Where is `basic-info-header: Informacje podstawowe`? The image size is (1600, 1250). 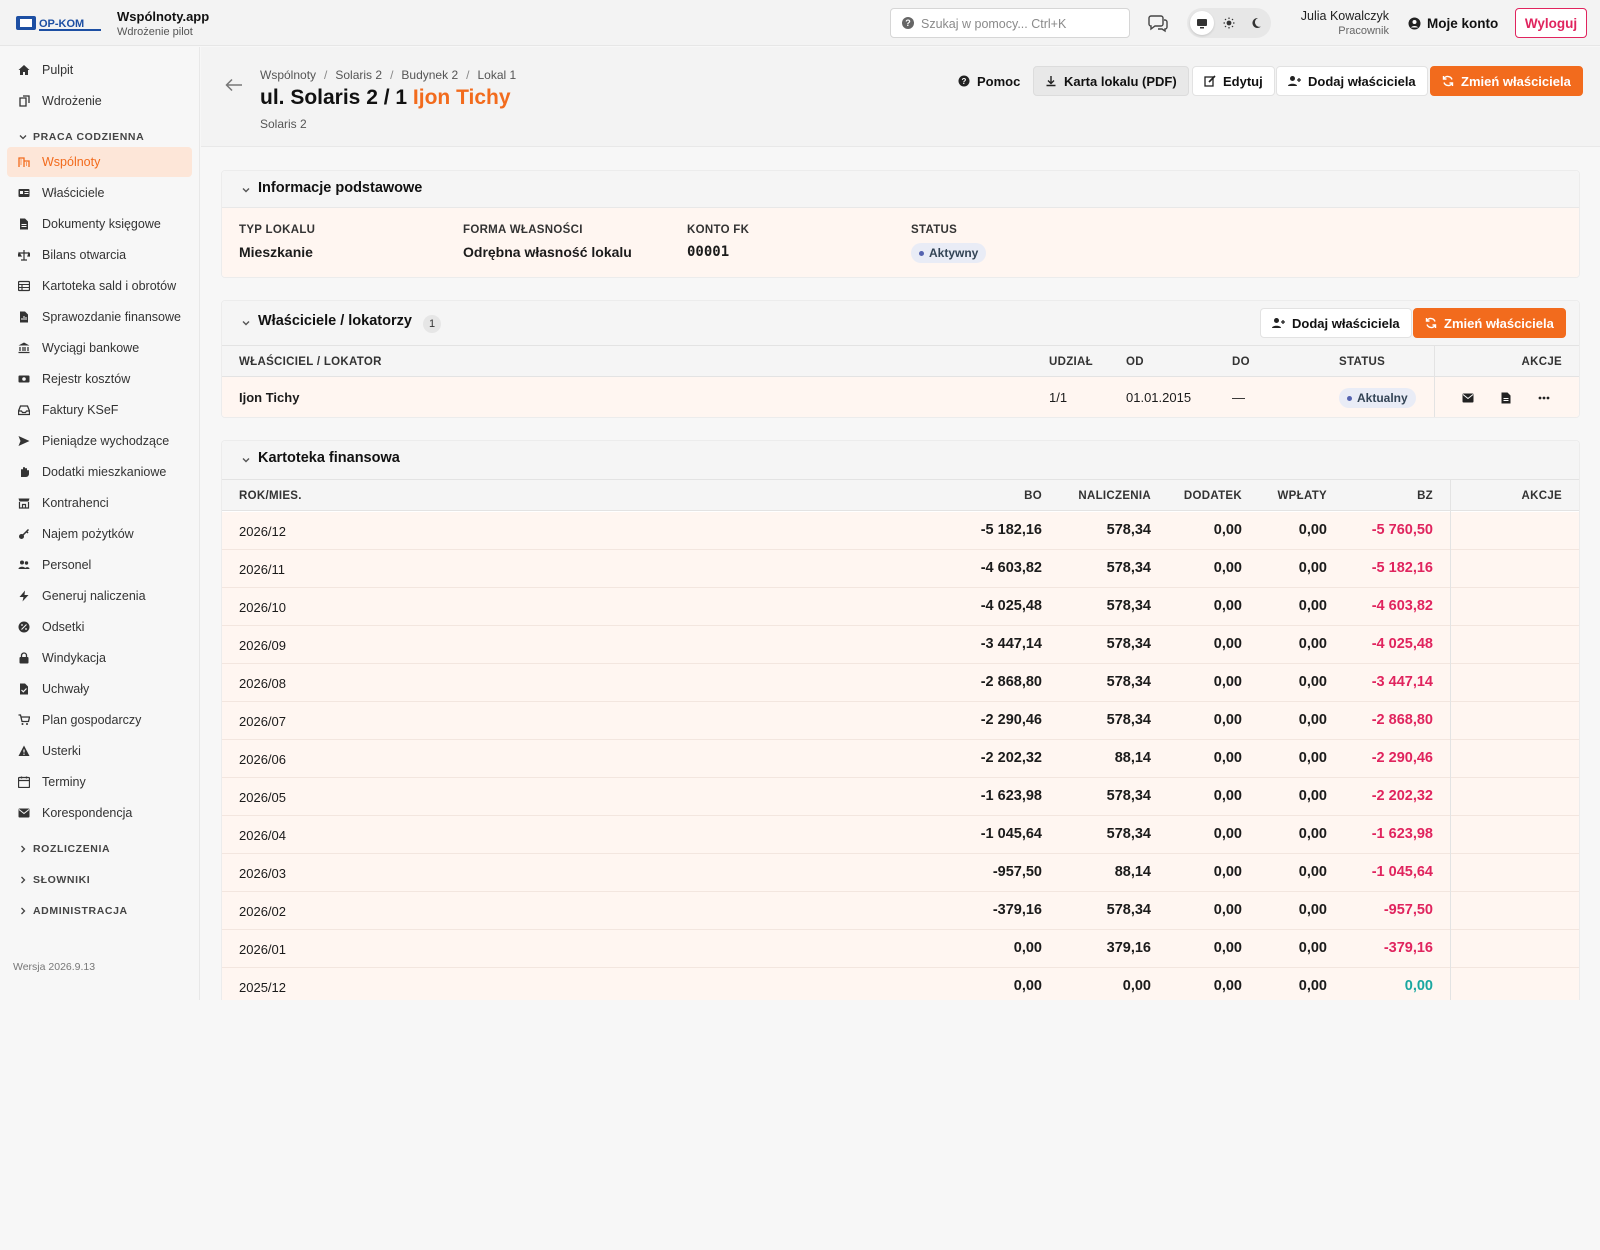
basic-info-header: Informacje podstawowe is located at coordinates (900, 189).